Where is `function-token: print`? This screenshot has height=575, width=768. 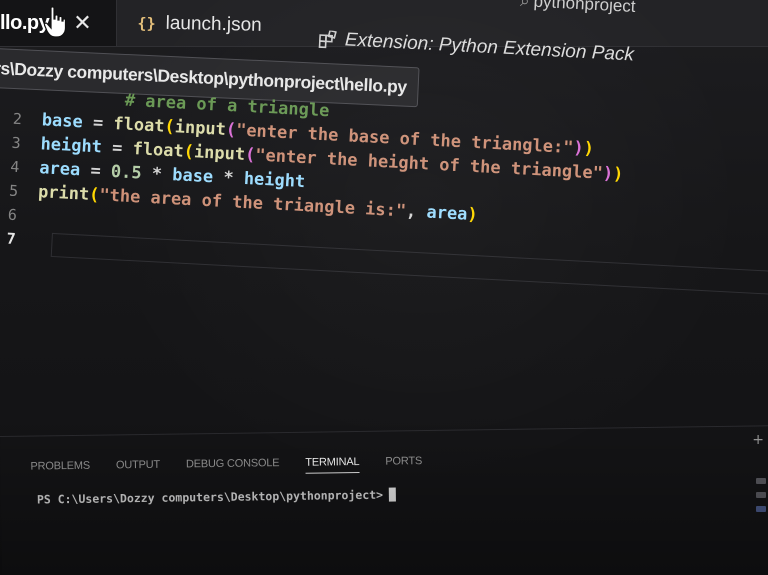
function-token: print is located at coordinates (63, 193).